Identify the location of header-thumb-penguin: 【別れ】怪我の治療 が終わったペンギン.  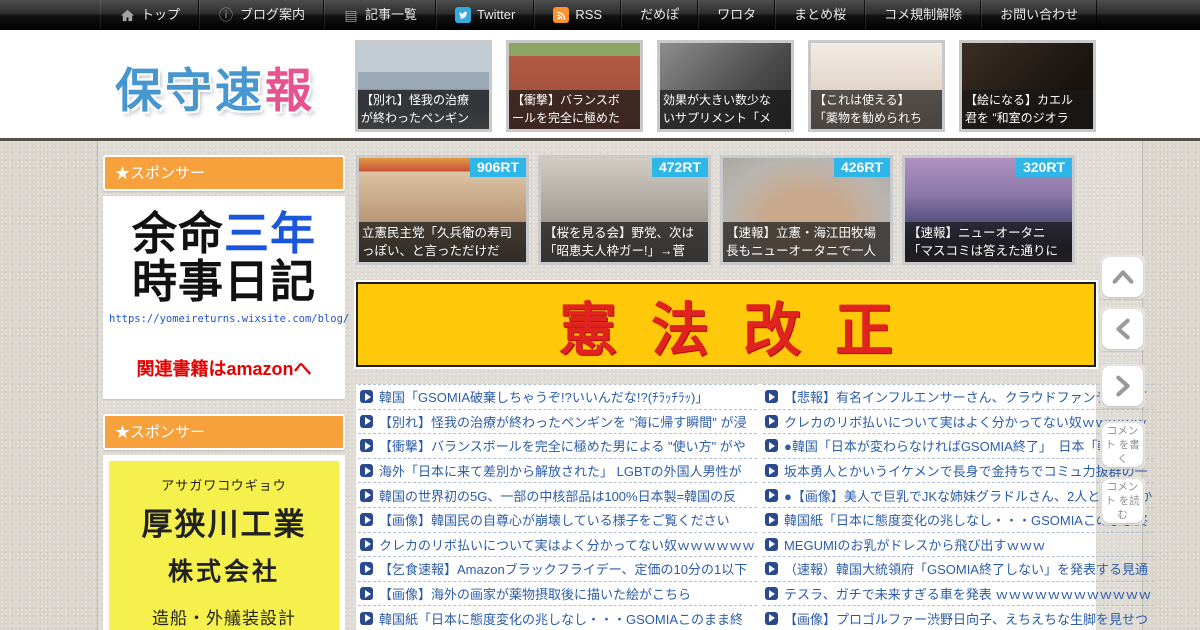
(423, 86).